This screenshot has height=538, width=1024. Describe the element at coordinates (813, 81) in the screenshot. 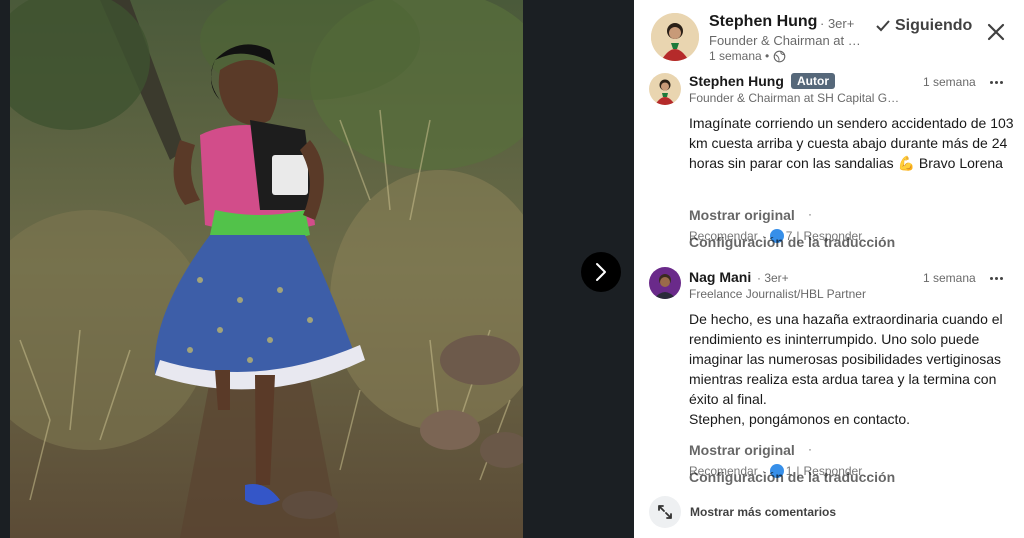

I see `author-badge: Autor` at that location.